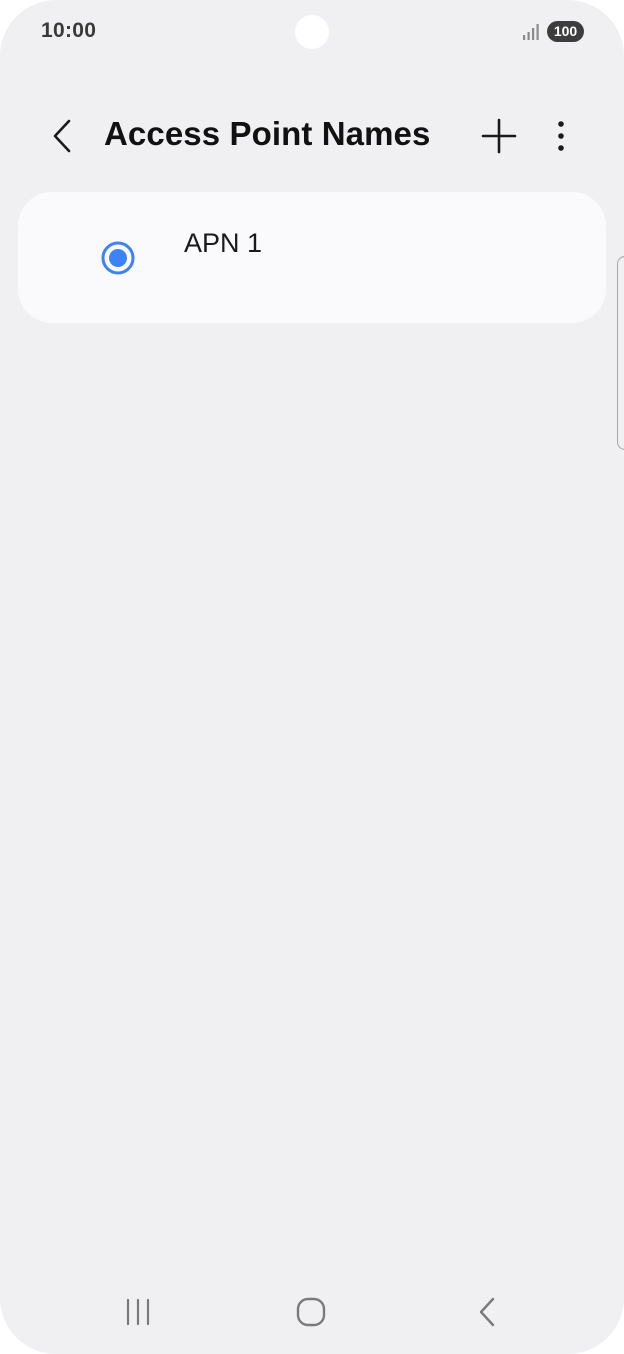 Image resolution: width=624 pixels, height=1354 pixels. I want to click on plus-icon, so click(499, 136).